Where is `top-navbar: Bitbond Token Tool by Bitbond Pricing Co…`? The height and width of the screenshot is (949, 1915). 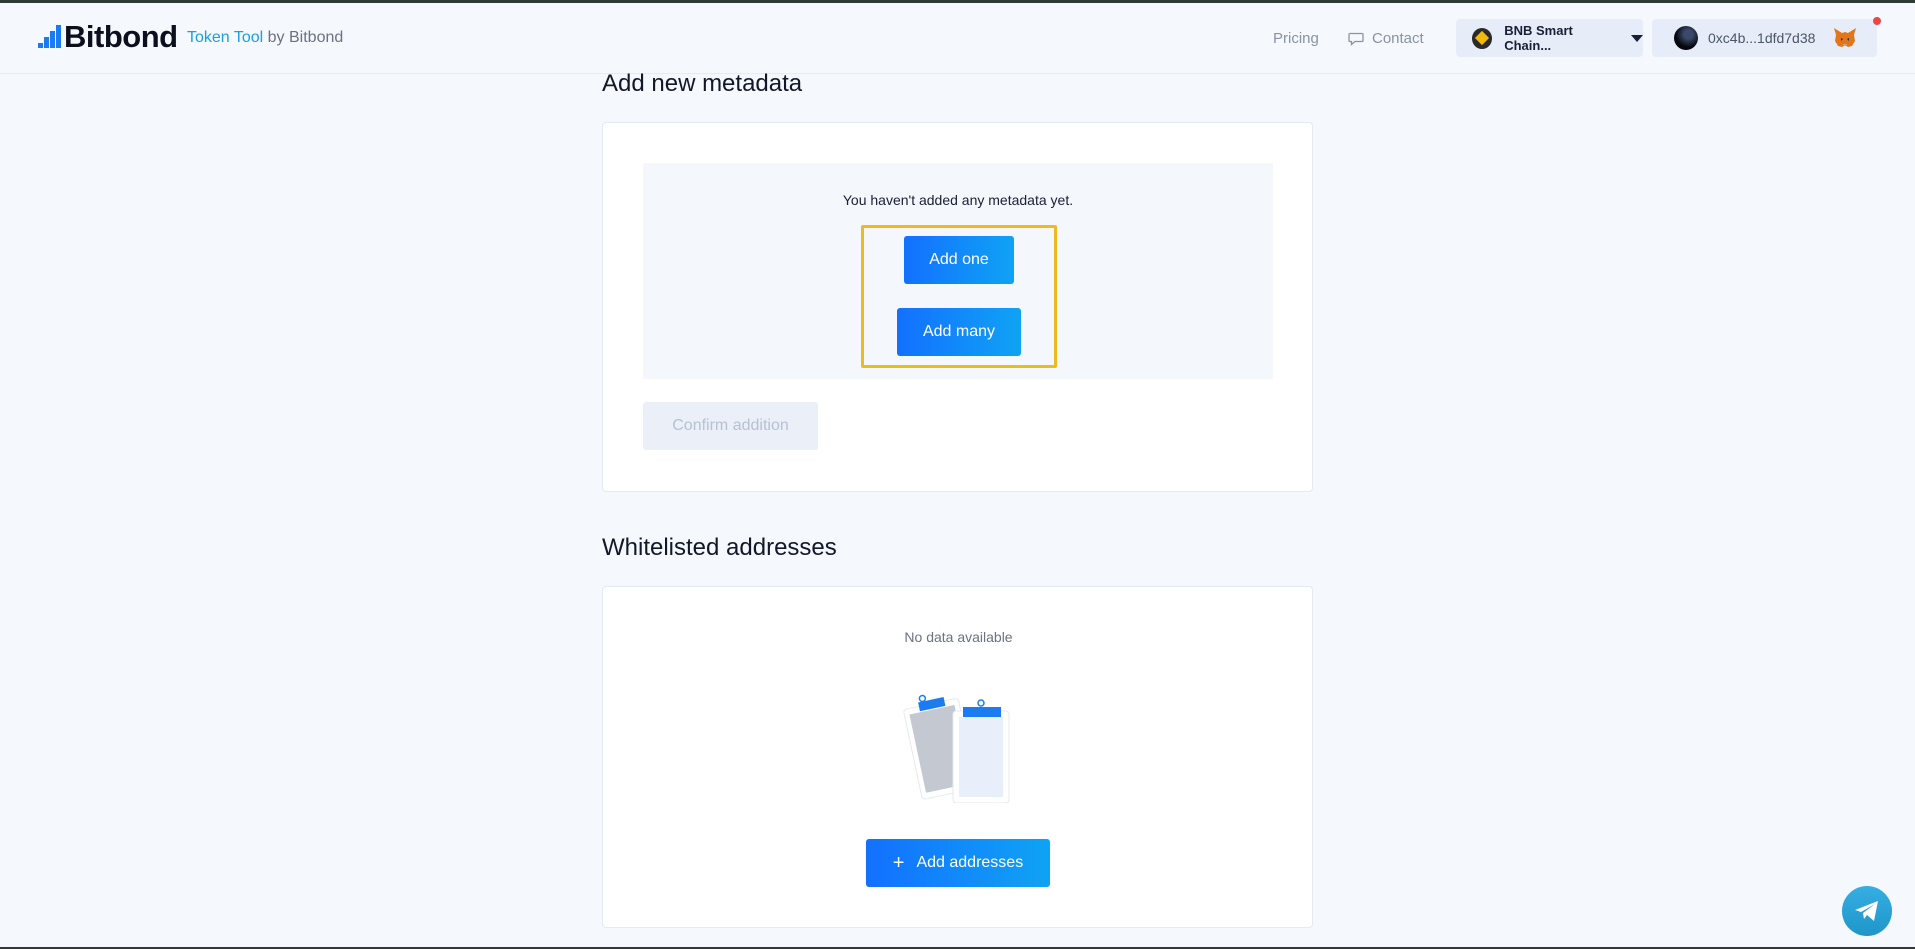 top-navbar: Bitbond Token Tool by Bitbond Pricing Co… is located at coordinates (957, 38).